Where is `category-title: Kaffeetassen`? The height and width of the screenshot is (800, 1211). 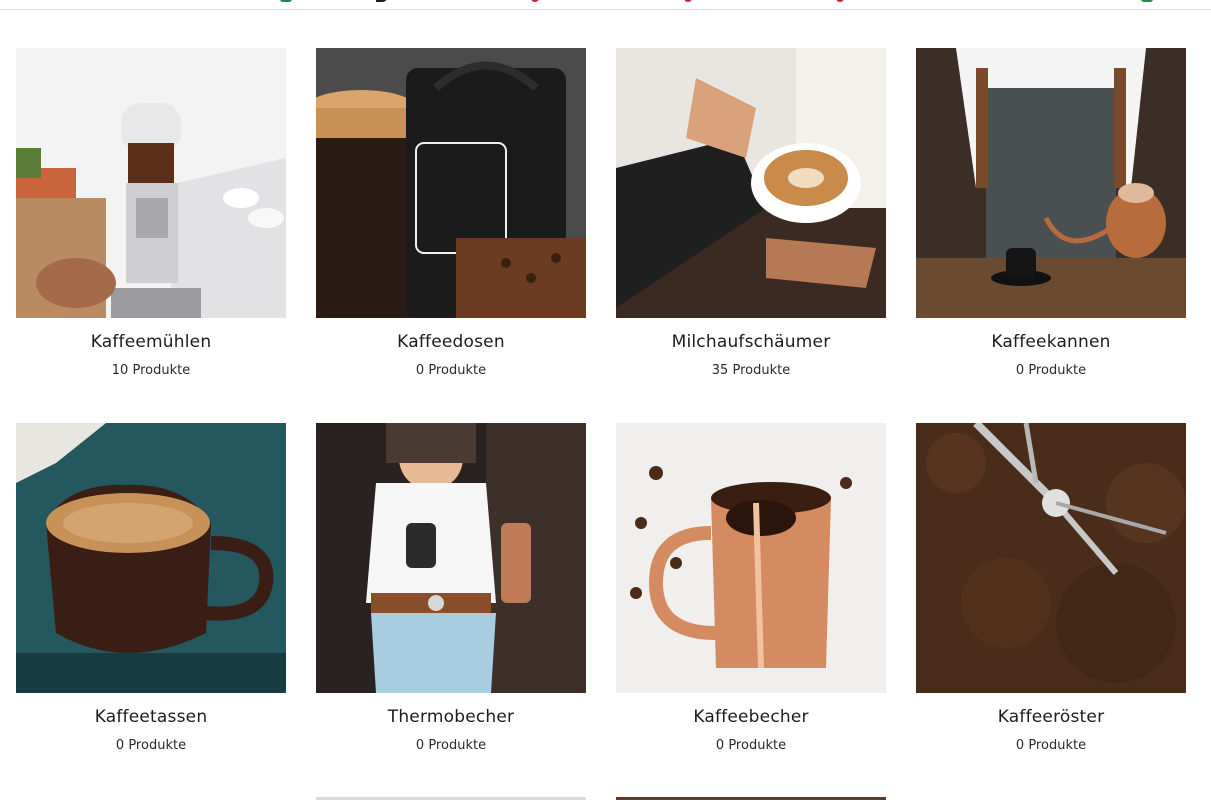 category-title: Kaffeetassen is located at coordinates (151, 717).